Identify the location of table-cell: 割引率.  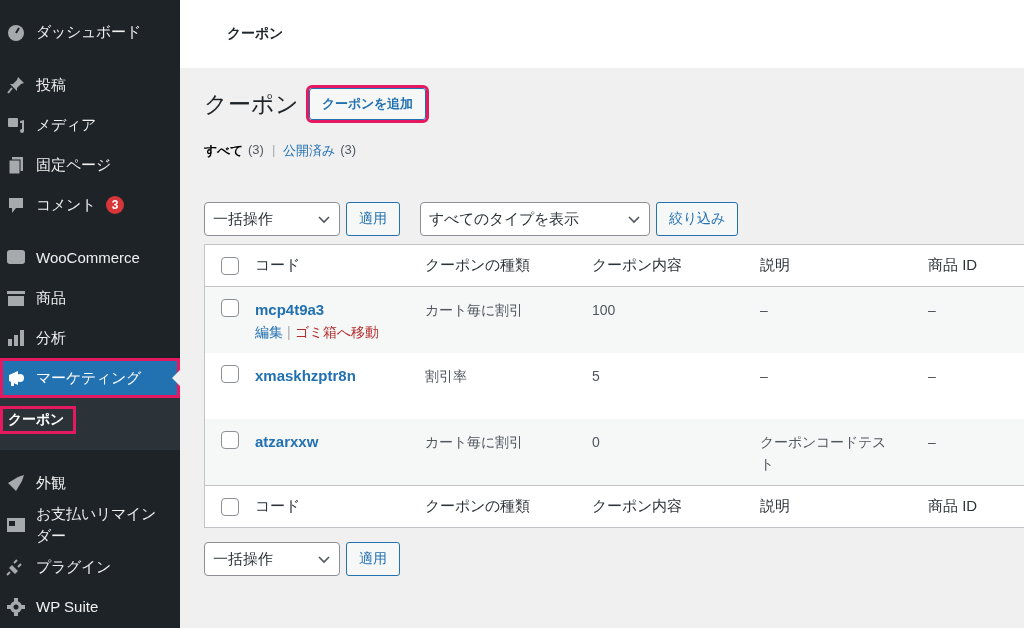
(446, 376).